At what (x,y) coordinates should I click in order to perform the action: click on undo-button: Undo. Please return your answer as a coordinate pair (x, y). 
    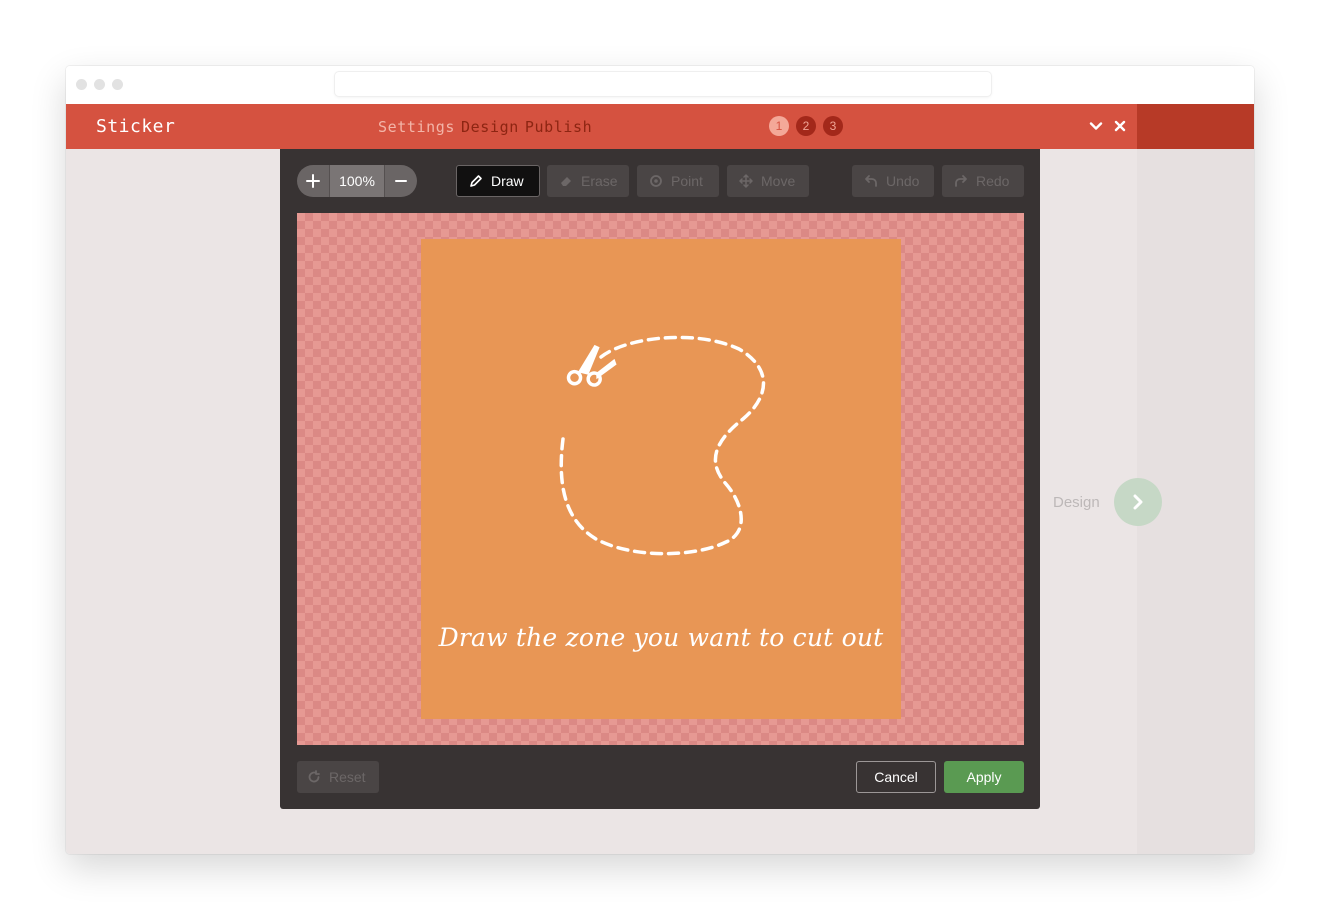
    Looking at the image, I should click on (893, 181).